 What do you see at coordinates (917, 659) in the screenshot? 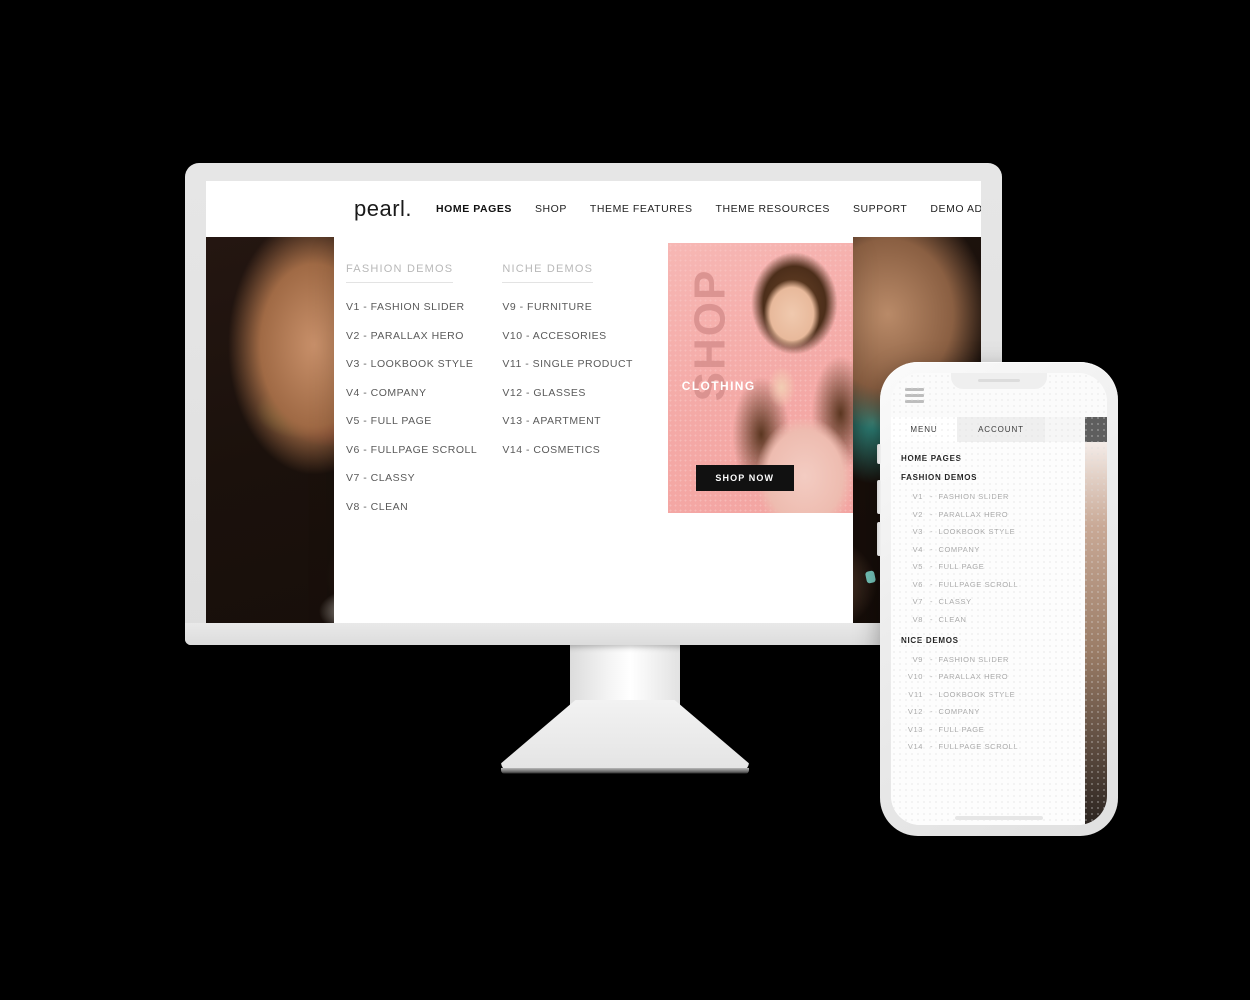
I see `mobile-link-num: V9` at bounding box center [917, 659].